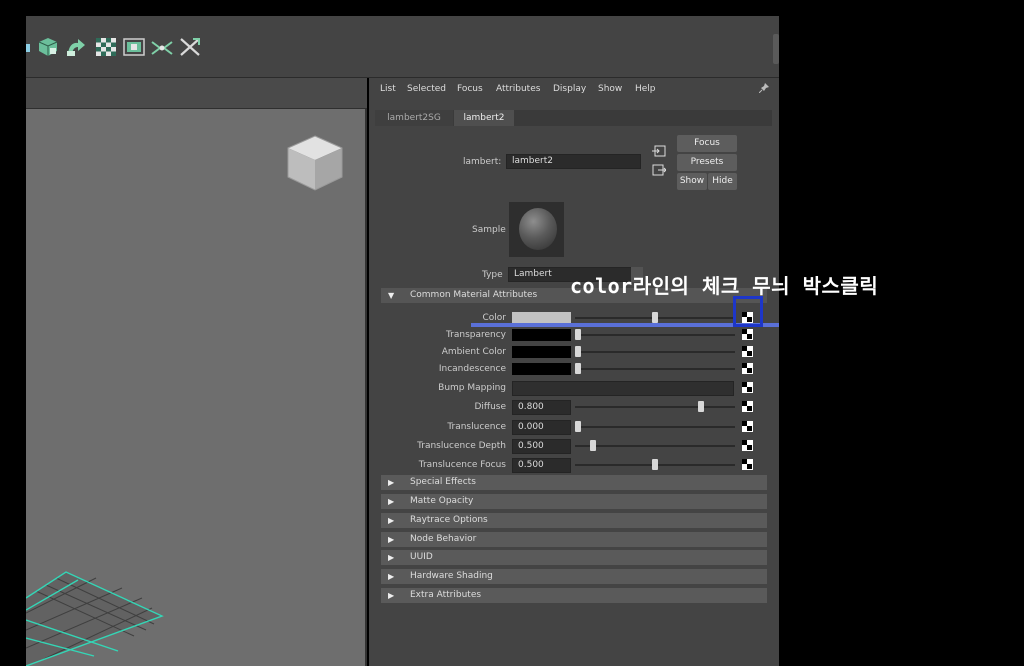 The image size is (1024, 666). I want to click on attr-label: Incandescence, so click(472, 369).